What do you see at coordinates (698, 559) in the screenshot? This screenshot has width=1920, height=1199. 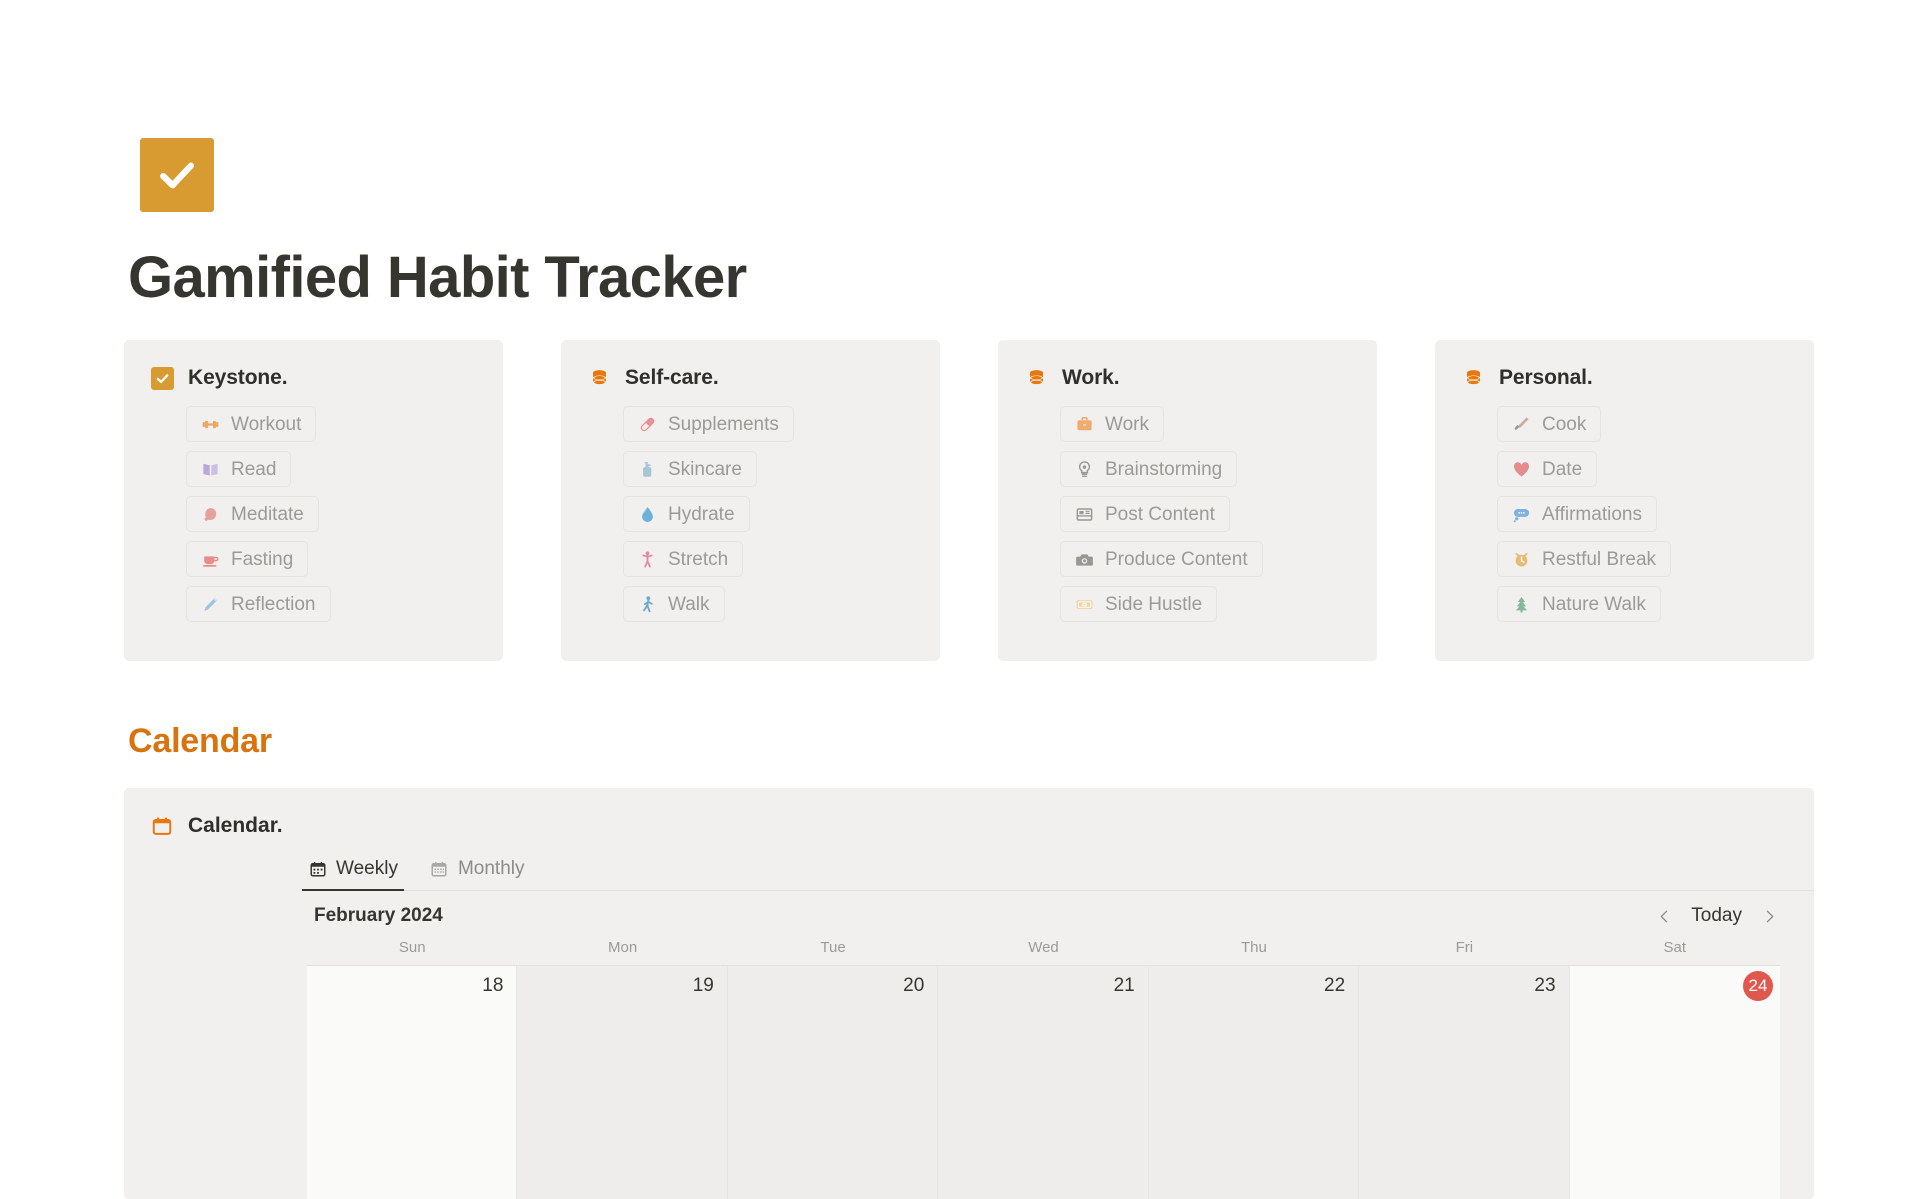 I see `habit-pill-label: Stretch` at bounding box center [698, 559].